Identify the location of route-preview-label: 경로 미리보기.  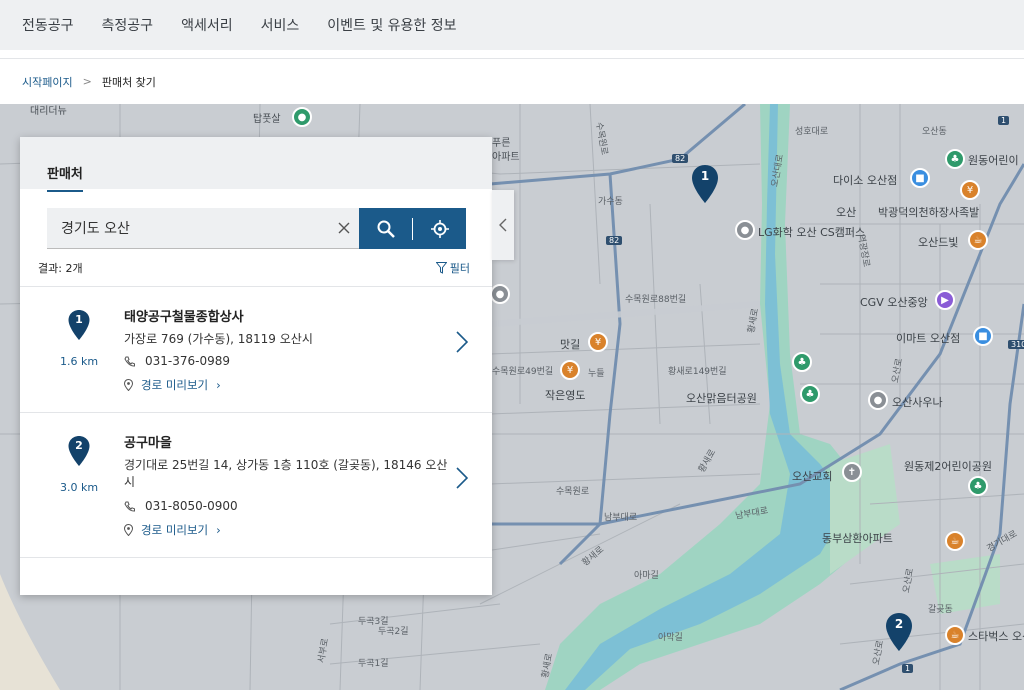
(175, 530).